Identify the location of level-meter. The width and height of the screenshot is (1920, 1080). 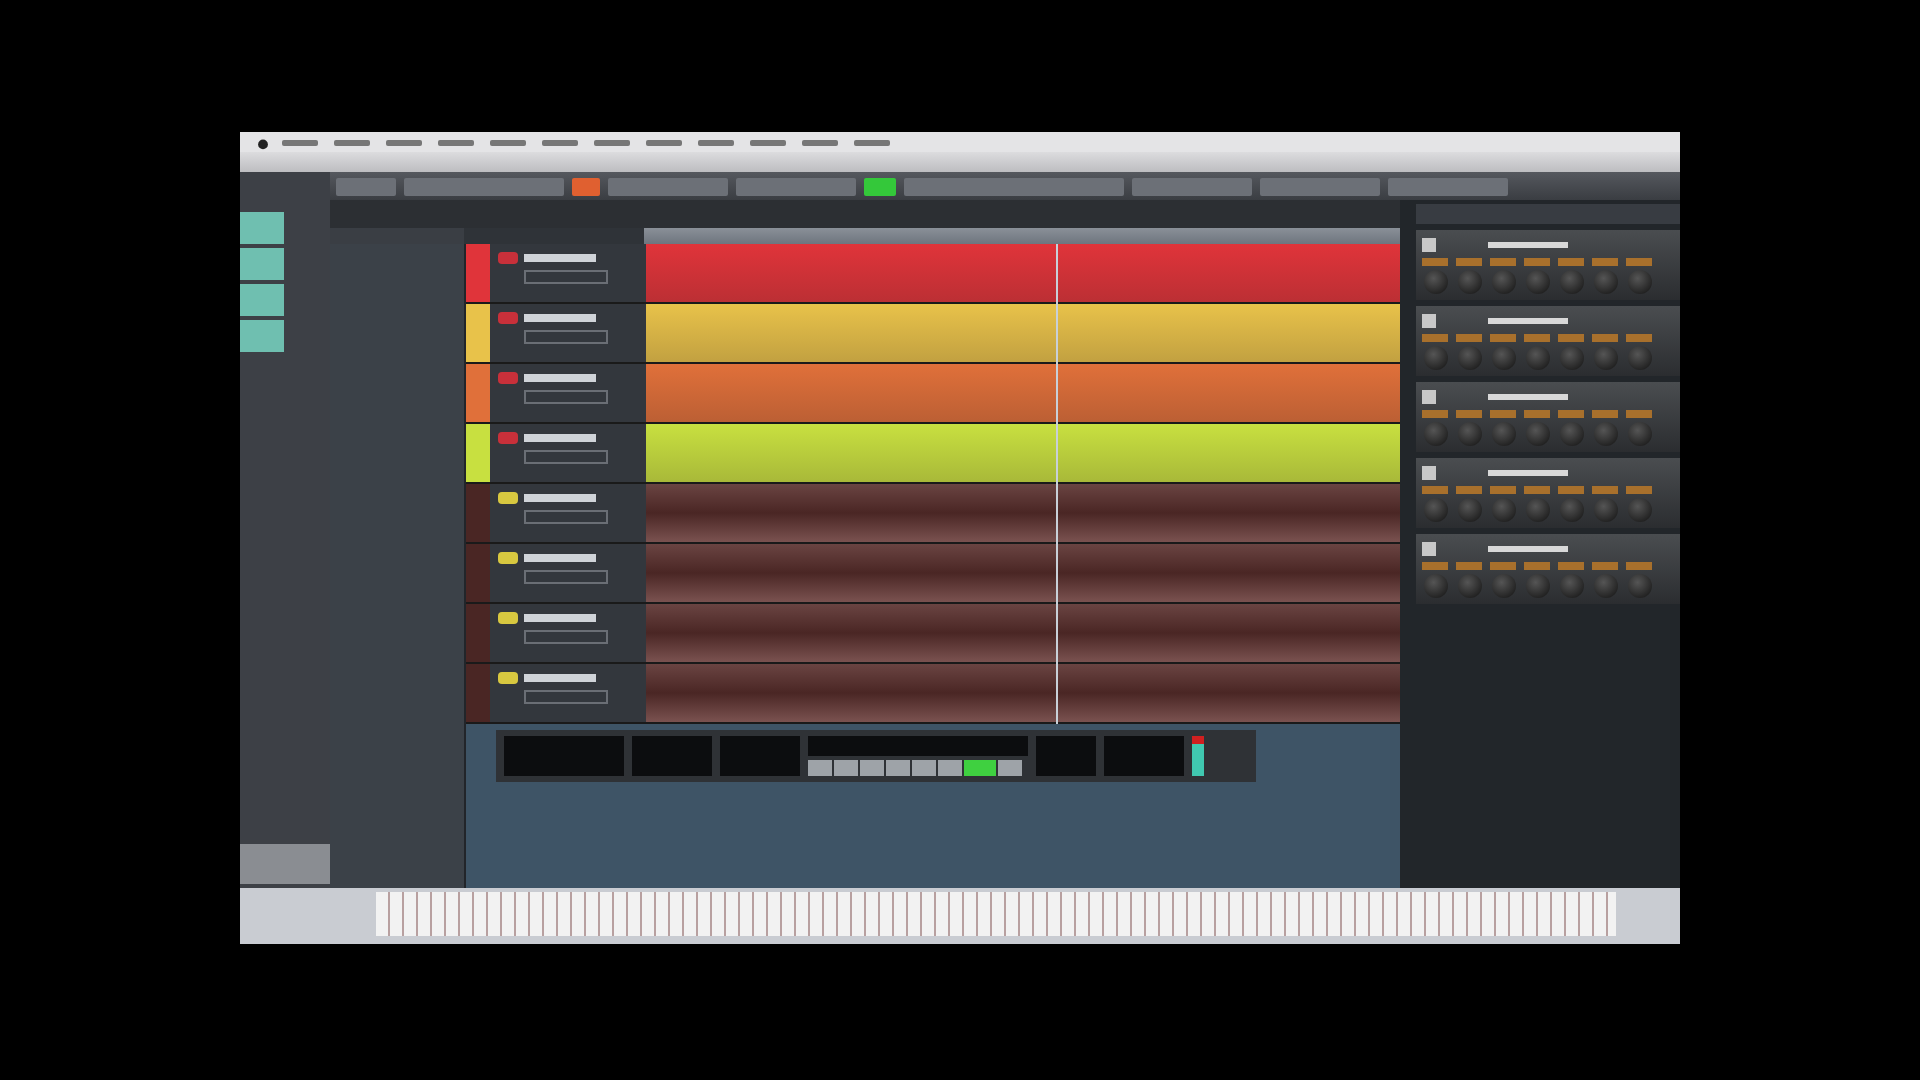
(1198, 756).